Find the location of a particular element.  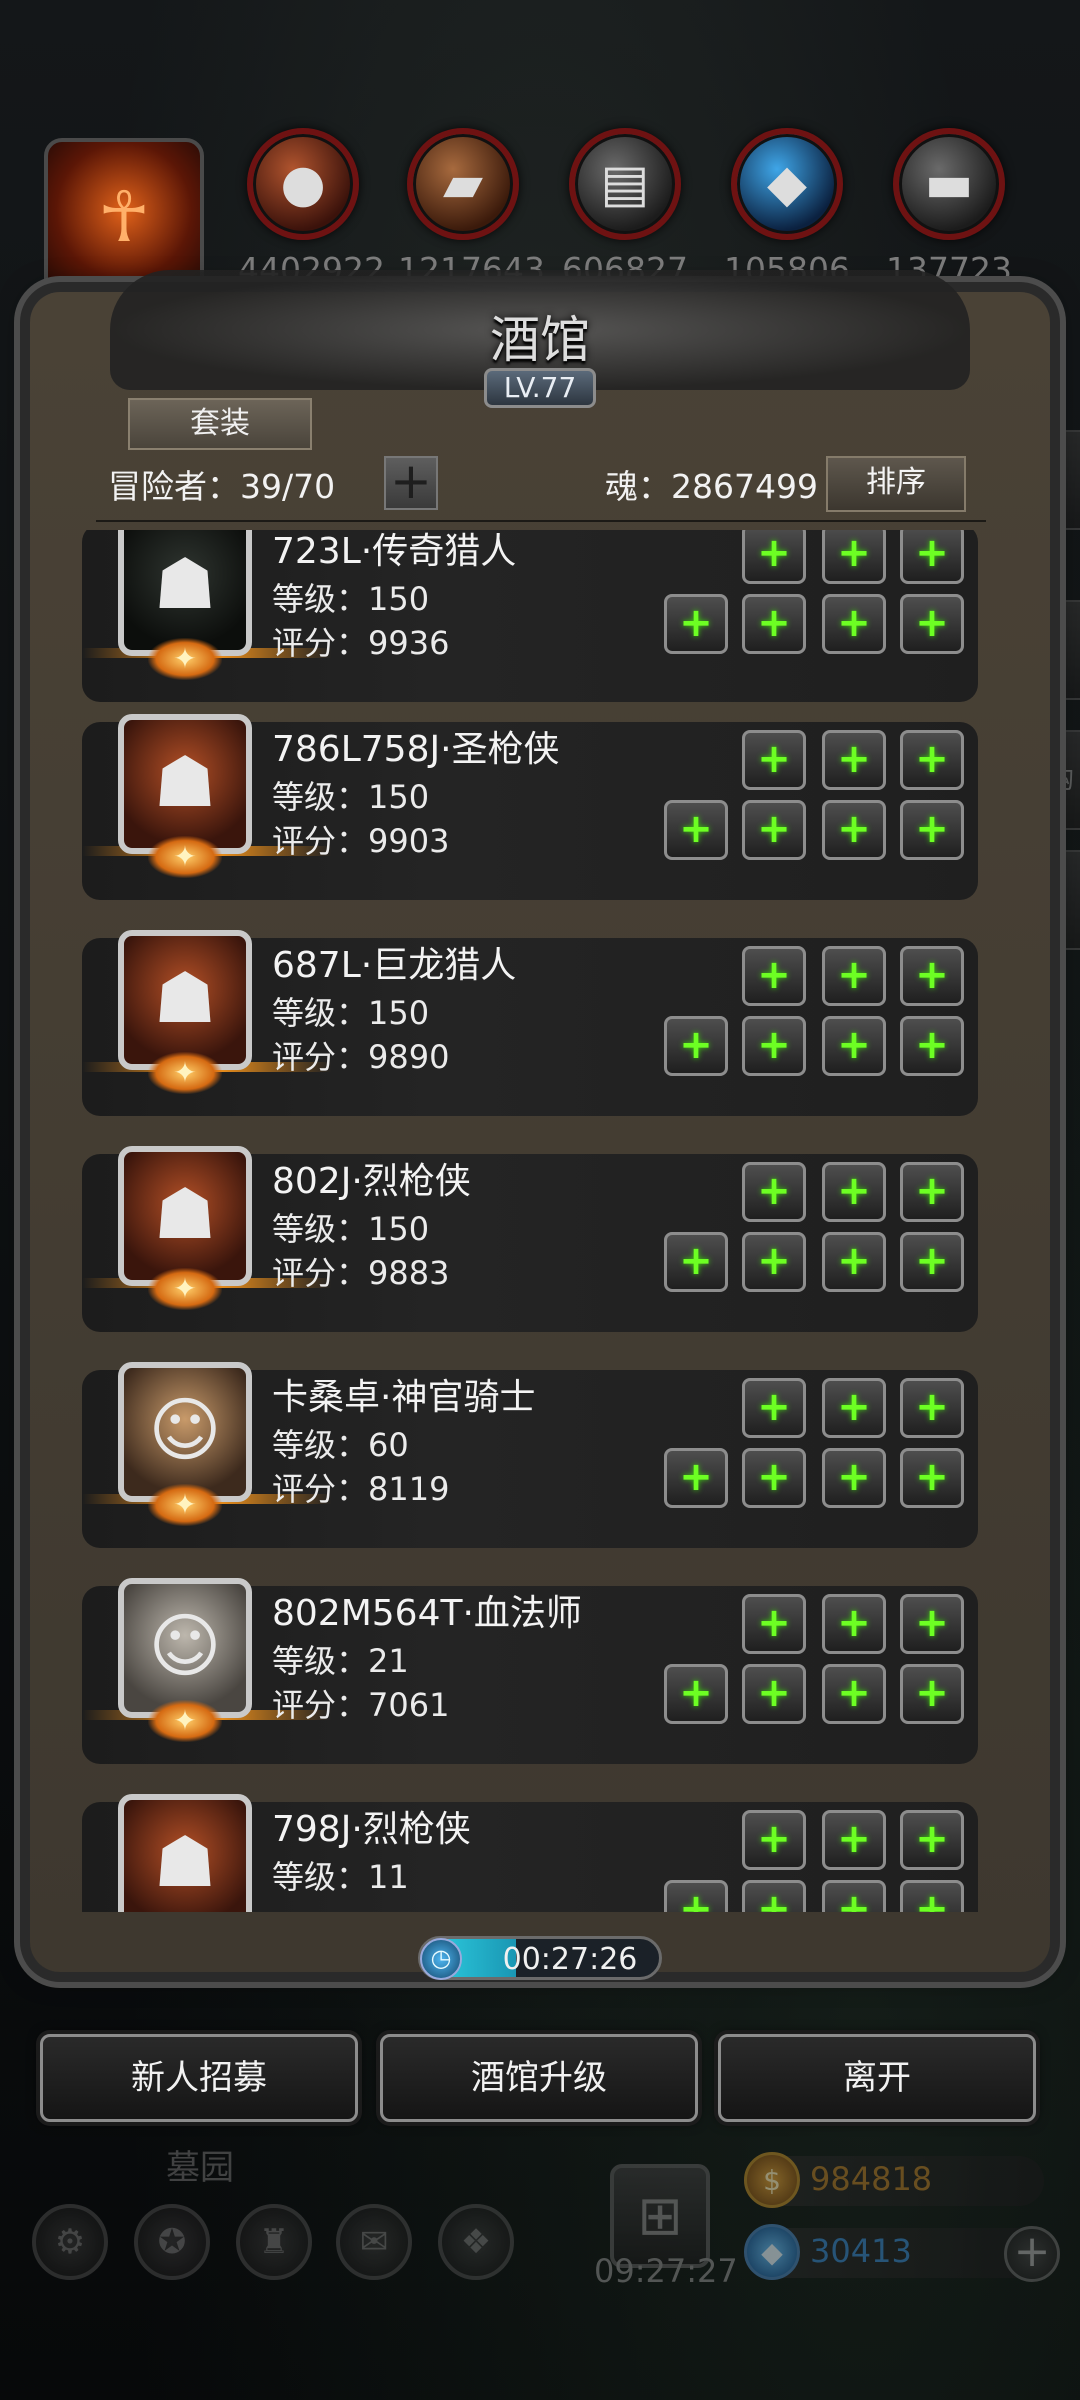

guild-menu-button: ♜ is located at coordinates (274, 2242).